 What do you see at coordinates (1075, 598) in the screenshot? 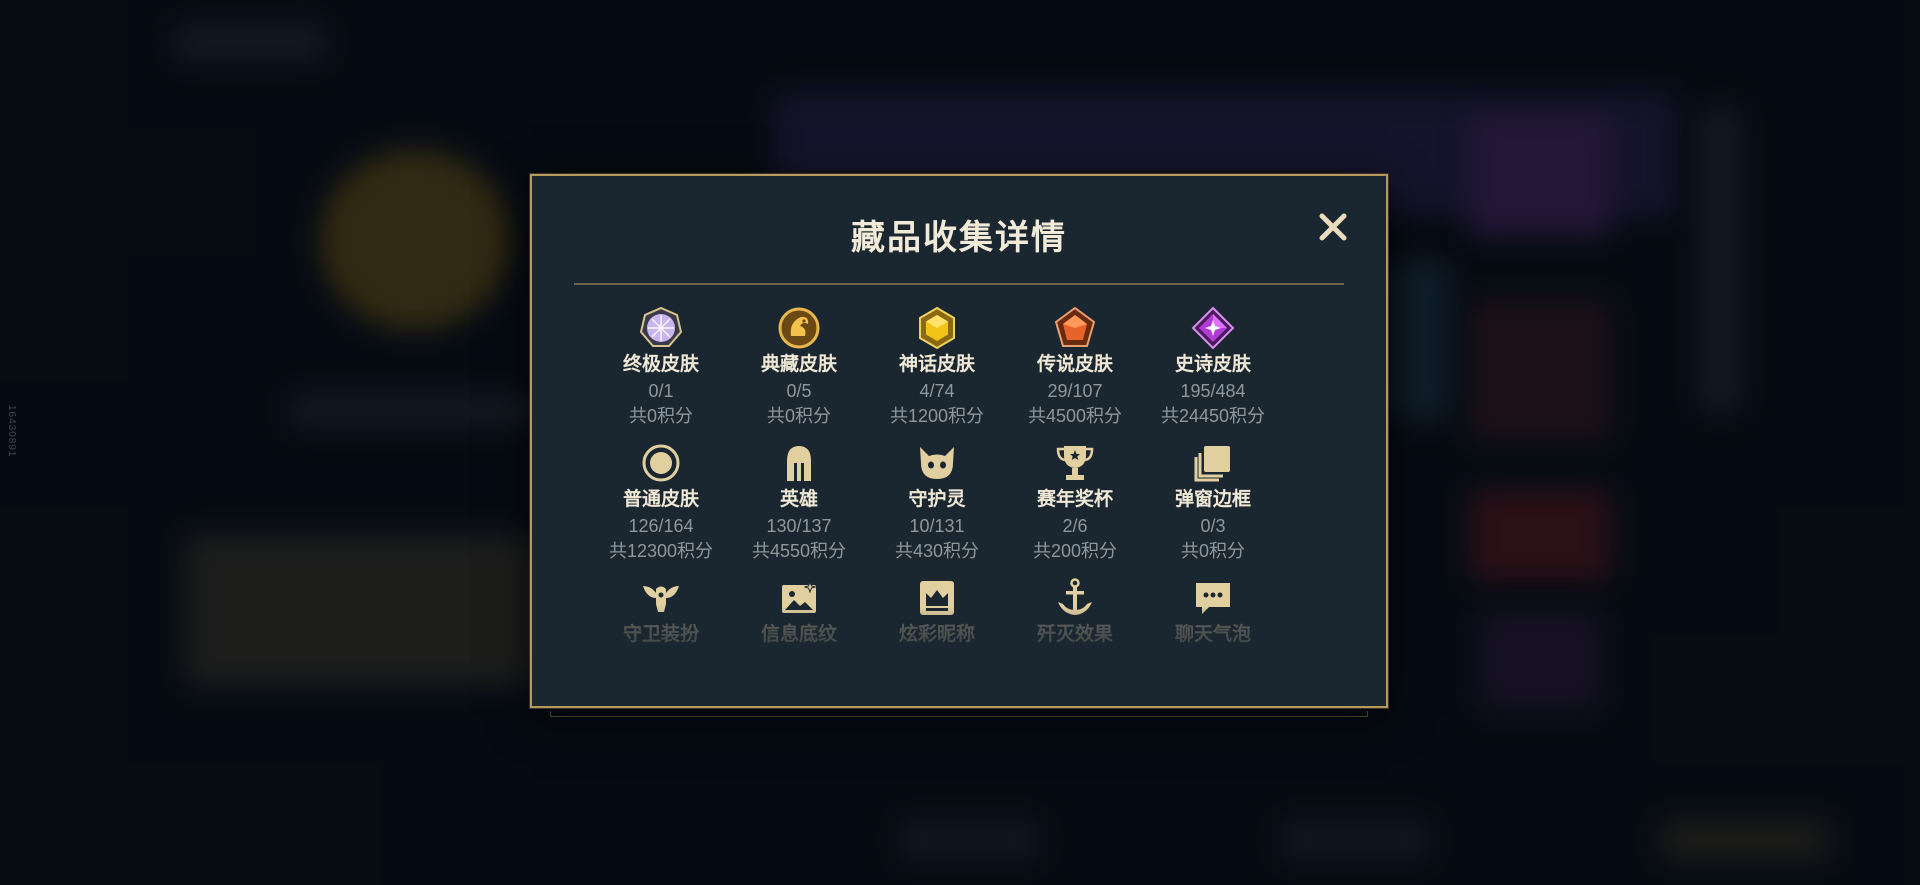
I see `ace-effect-icon` at bounding box center [1075, 598].